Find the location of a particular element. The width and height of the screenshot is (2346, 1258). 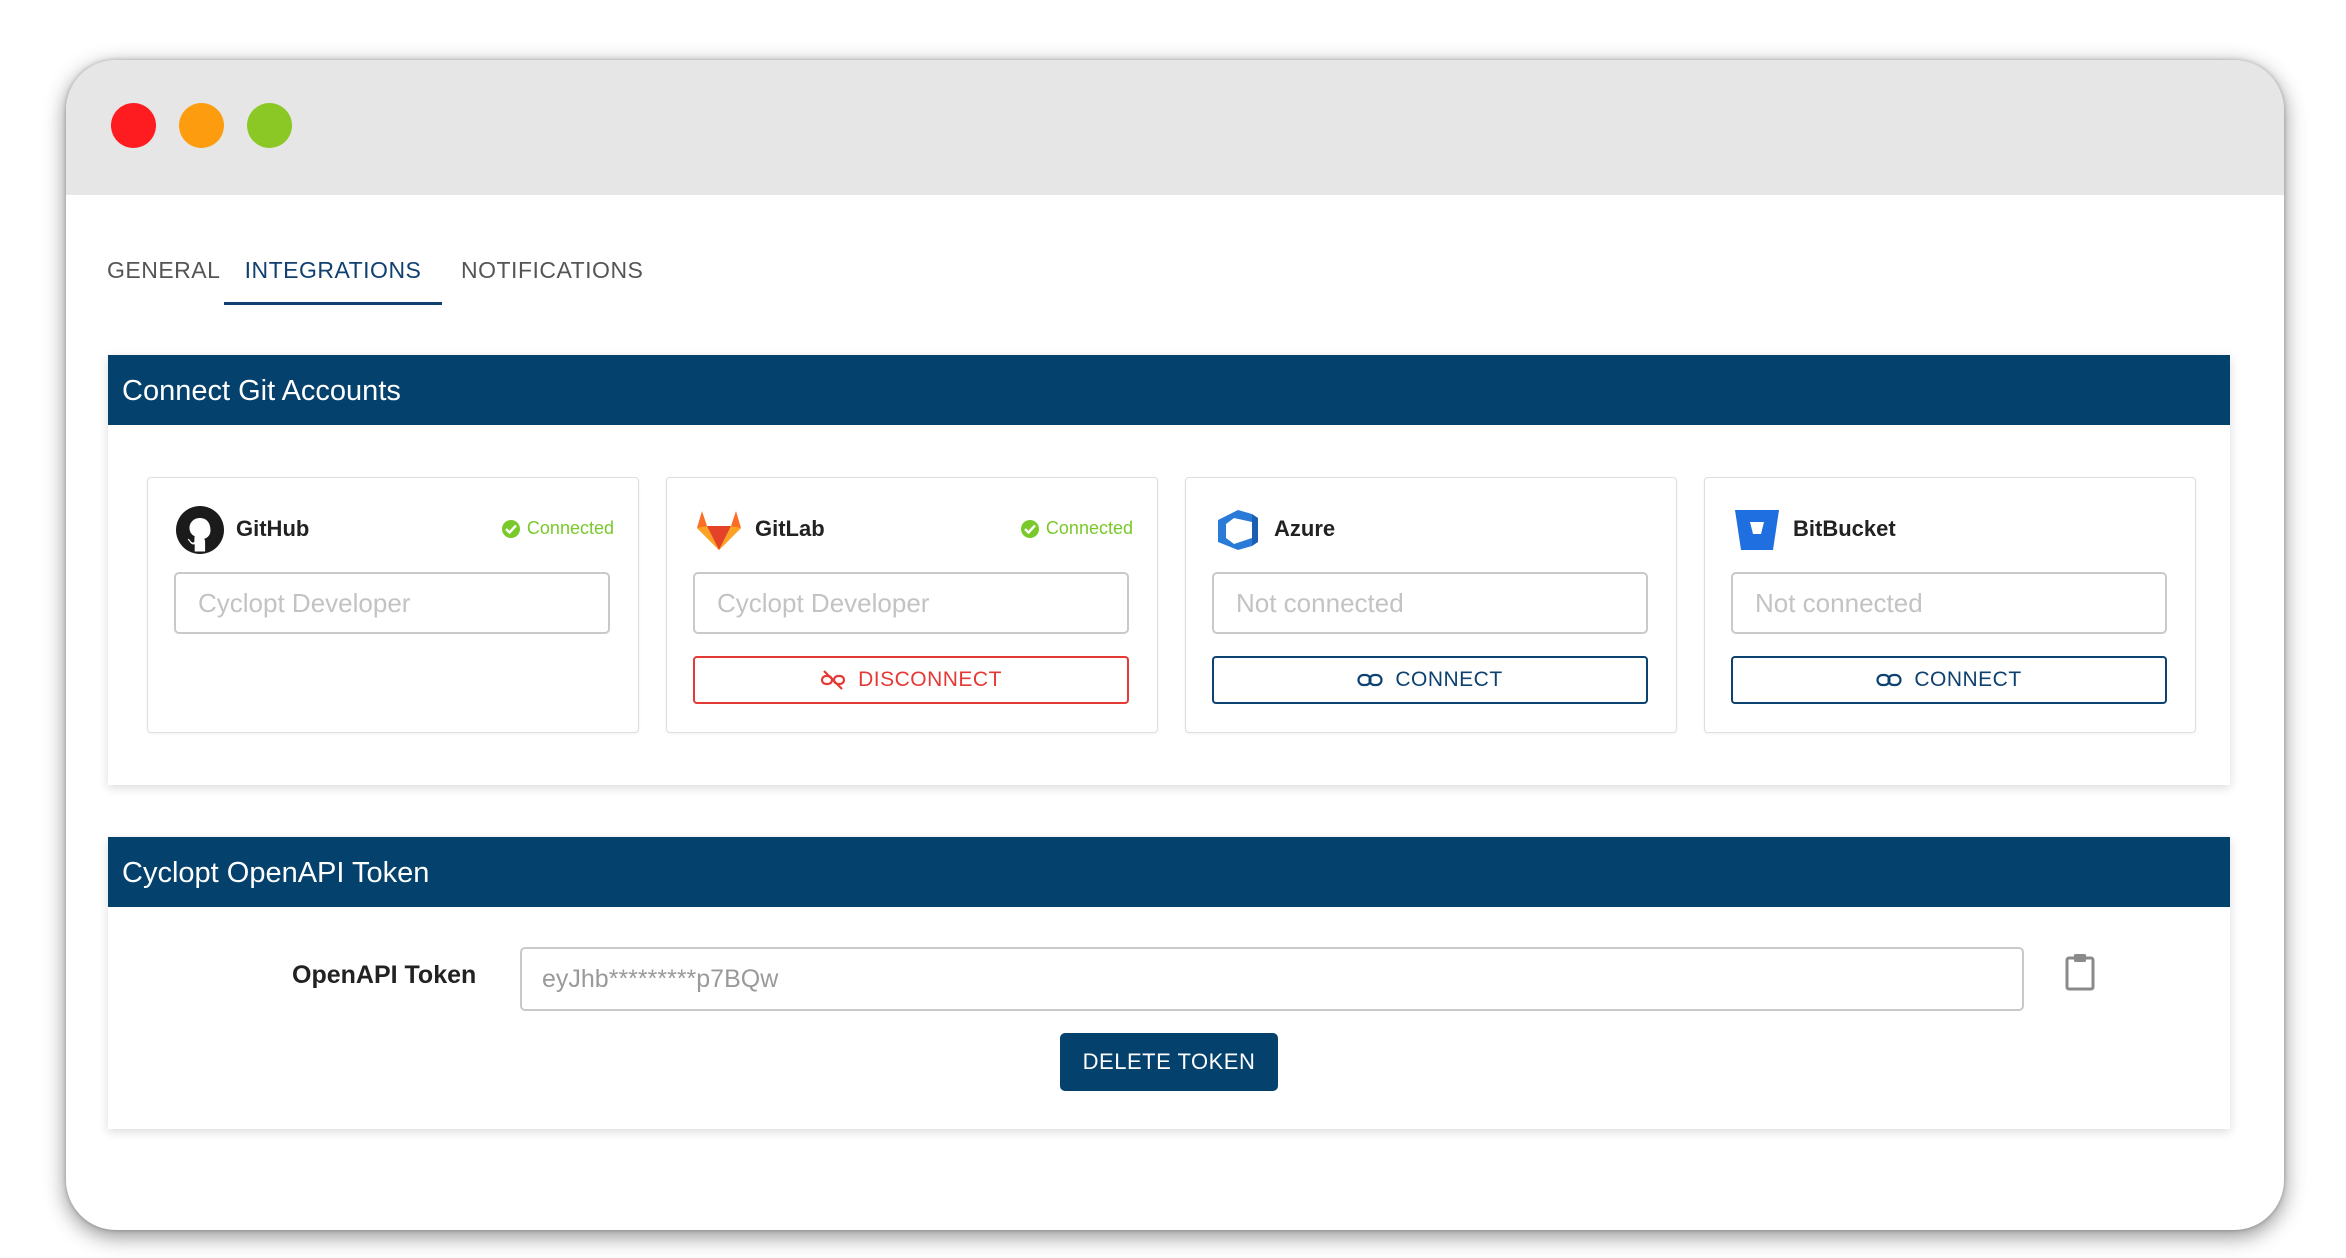

gitlab-status: Connected is located at coordinates (1076, 528).